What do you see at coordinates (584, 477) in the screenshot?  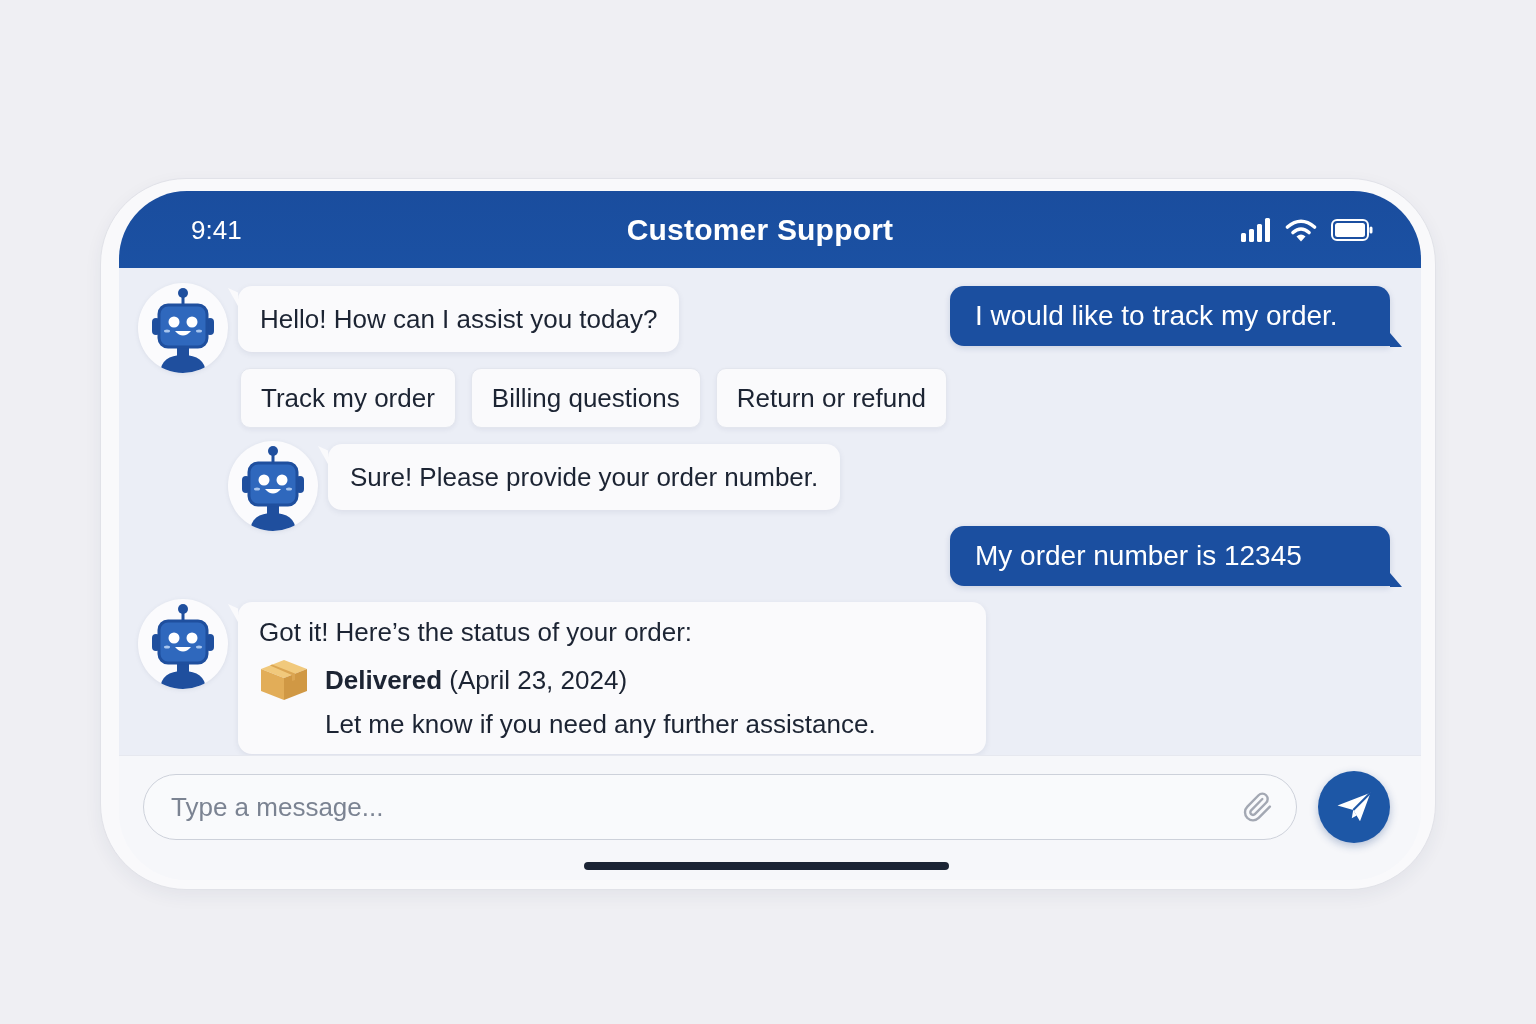 I see `bot-message-bubble: Sure! Please provide your order number.` at bounding box center [584, 477].